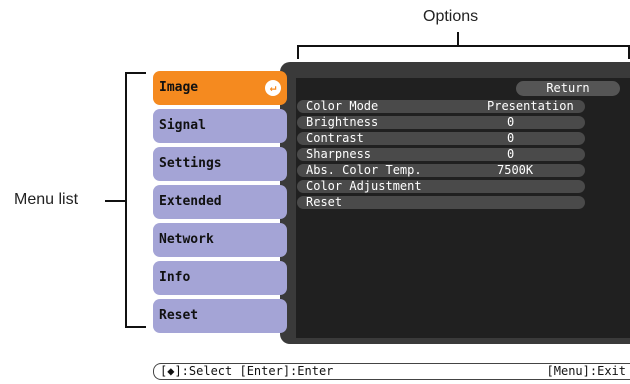 The height and width of the screenshot is (384, 630). Describe the element at coordinates (364, 170) in the screenshot. I see `option-label: Abs. Color Temp.` at that location.